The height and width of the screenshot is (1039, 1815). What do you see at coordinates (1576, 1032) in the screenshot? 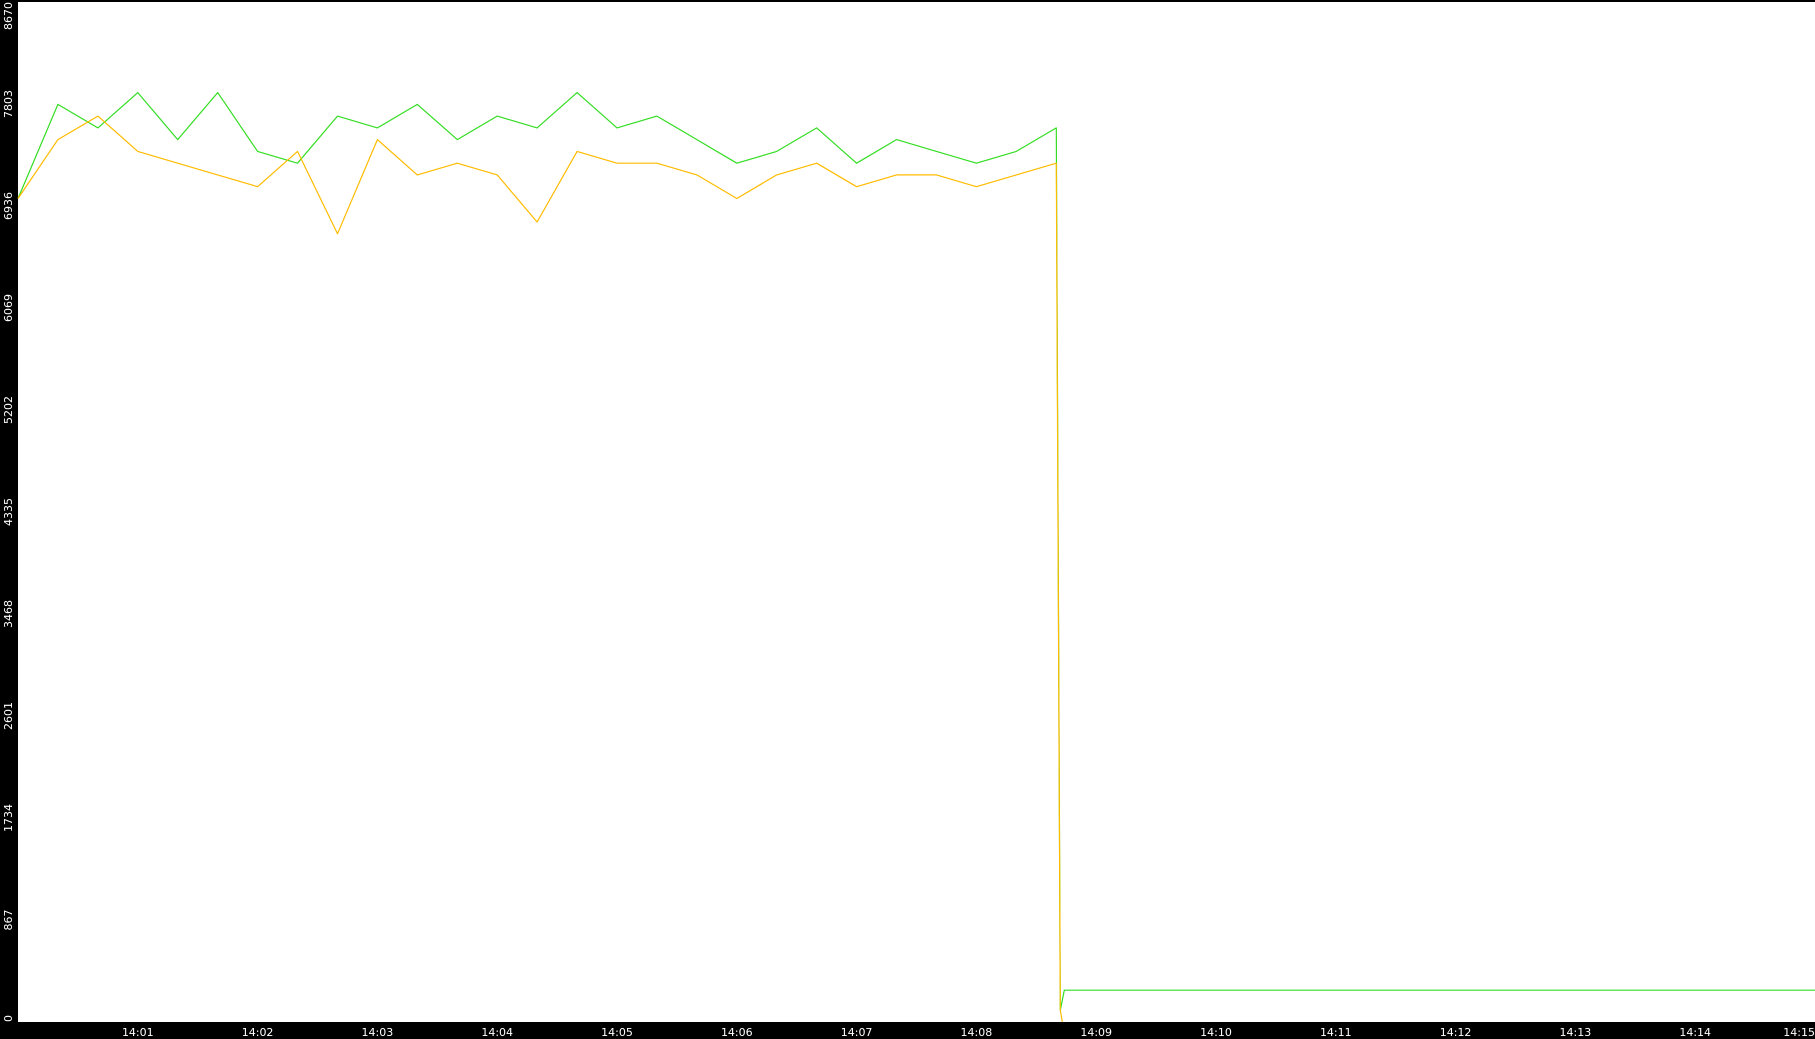
I see `x-tick-label: 14:13` at bounding box center [1576, 1032].